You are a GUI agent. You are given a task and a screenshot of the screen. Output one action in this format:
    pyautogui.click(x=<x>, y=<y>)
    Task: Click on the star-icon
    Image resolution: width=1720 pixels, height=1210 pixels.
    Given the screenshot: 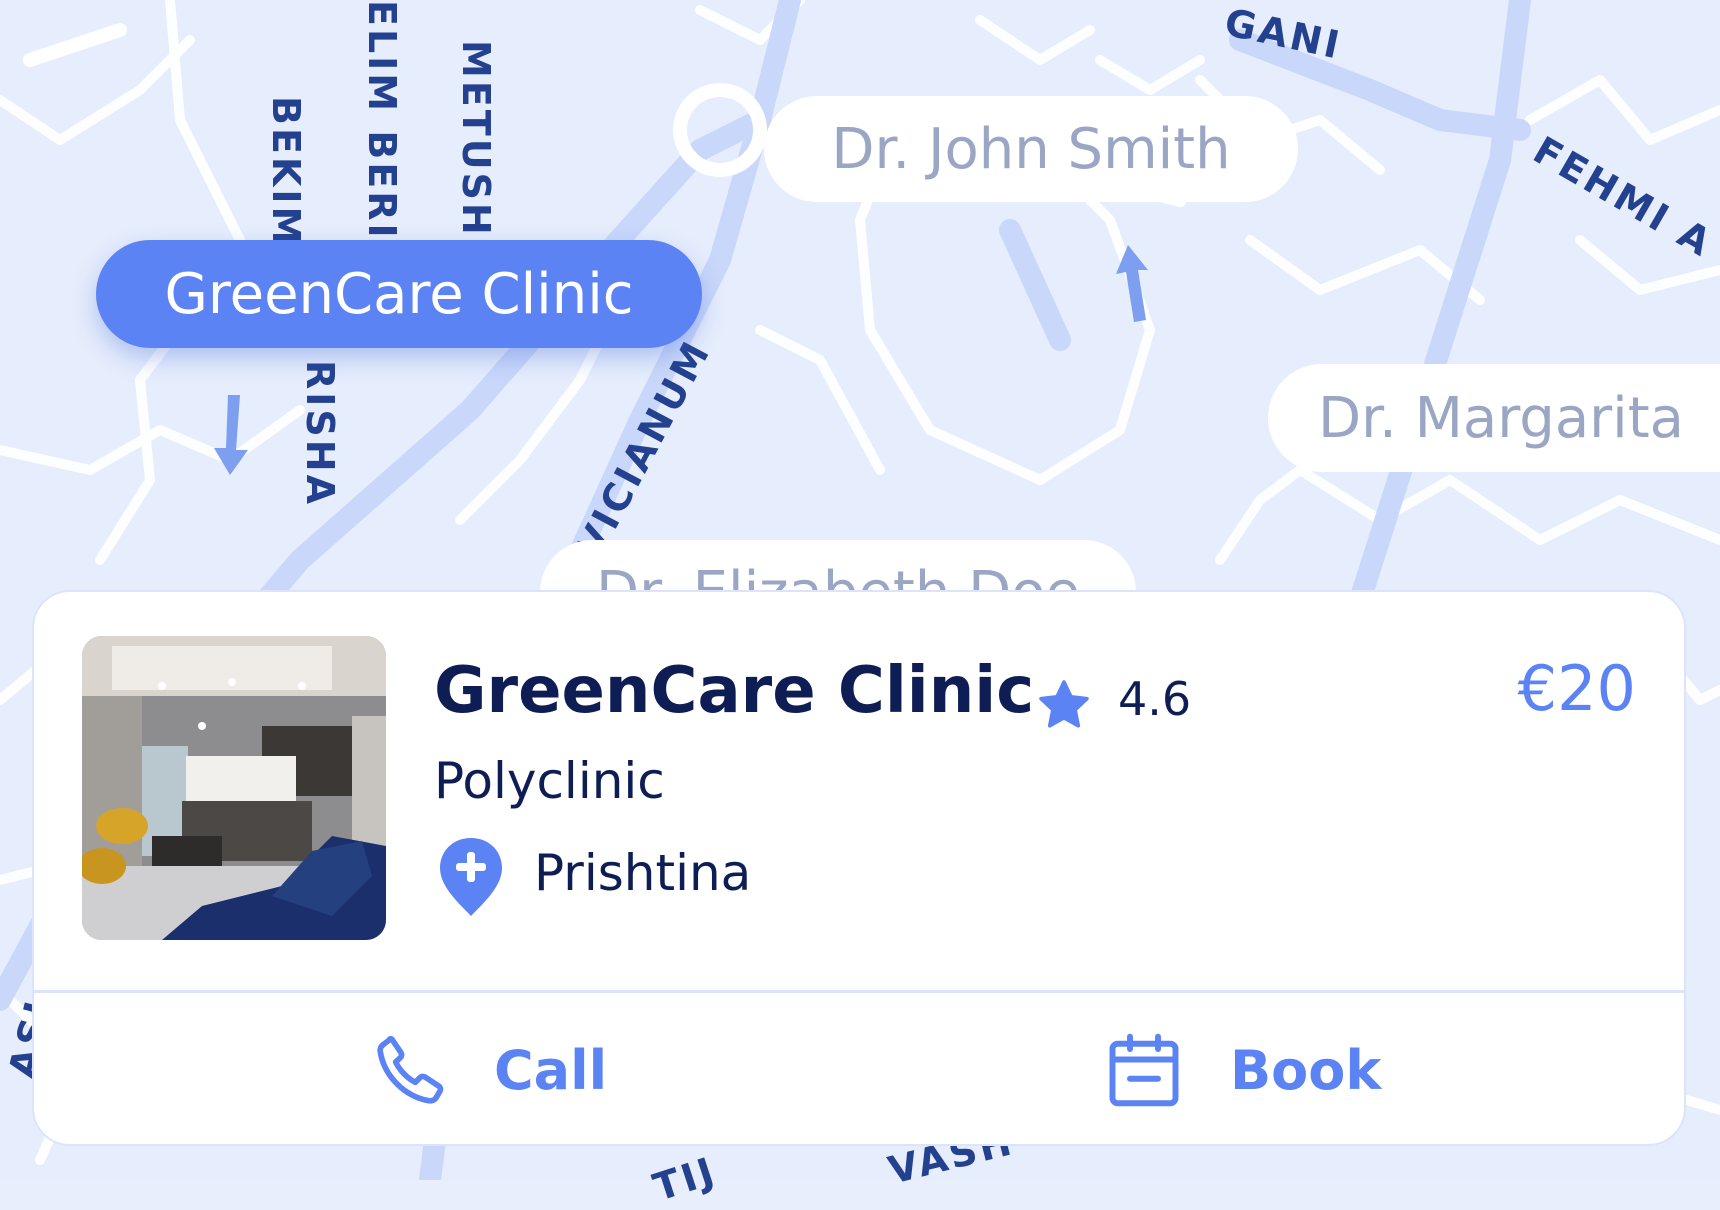 What is the action you would take?
    pyautogui.click(x=1064, y=704)
    